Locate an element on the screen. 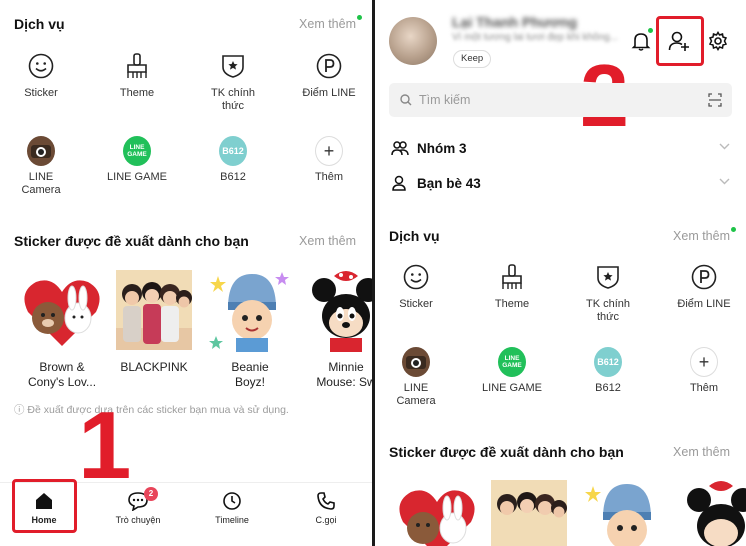  profile-name: Lại Thanh Phương is located at coordinates (514, 22).